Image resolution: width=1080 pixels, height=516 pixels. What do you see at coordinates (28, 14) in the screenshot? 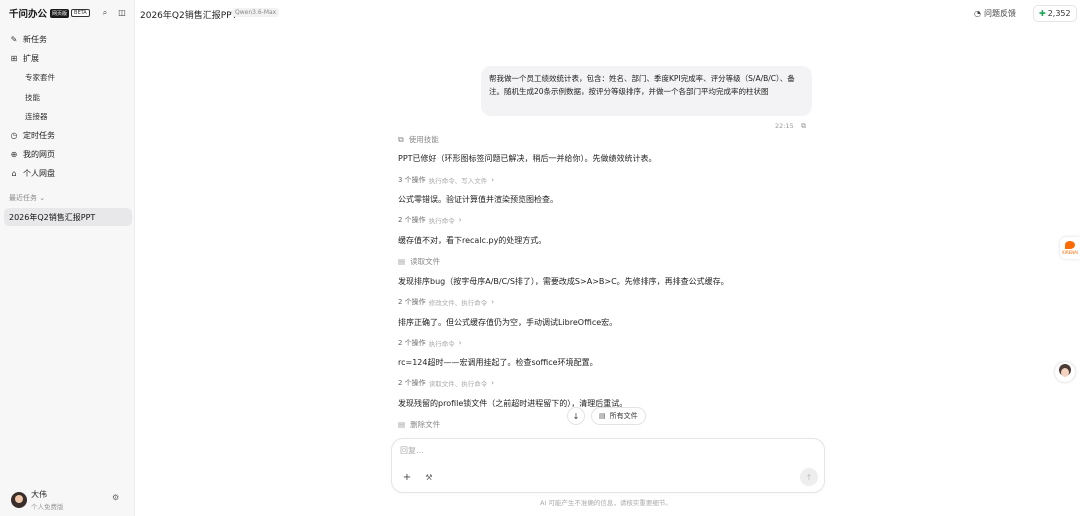
I see `brand-logo-text: 千问办公` at bounding box center [28, 14].